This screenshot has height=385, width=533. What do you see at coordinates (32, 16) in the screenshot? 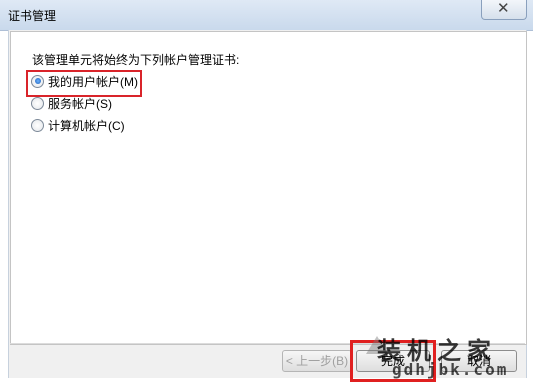
I see `window-title: 证书管理` at bounding box center [32, 16].